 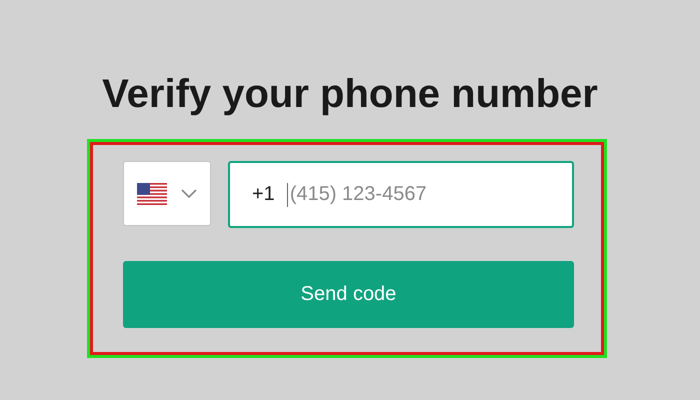 I want to click on phone-field: +1 (415) 123-4567, so click(x=401, y=194).